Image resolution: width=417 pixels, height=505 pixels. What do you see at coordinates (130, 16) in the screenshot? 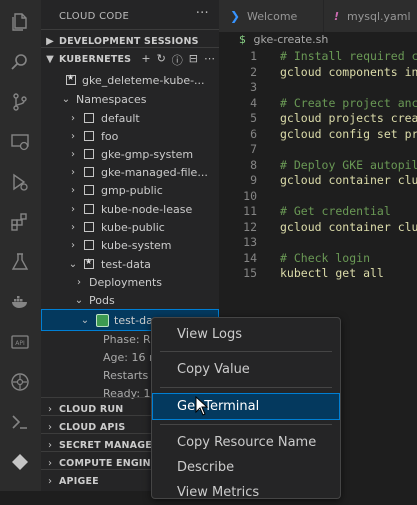
I see `sidebar-header: CLOUD CODE ···` at bounding box center [130, 16].